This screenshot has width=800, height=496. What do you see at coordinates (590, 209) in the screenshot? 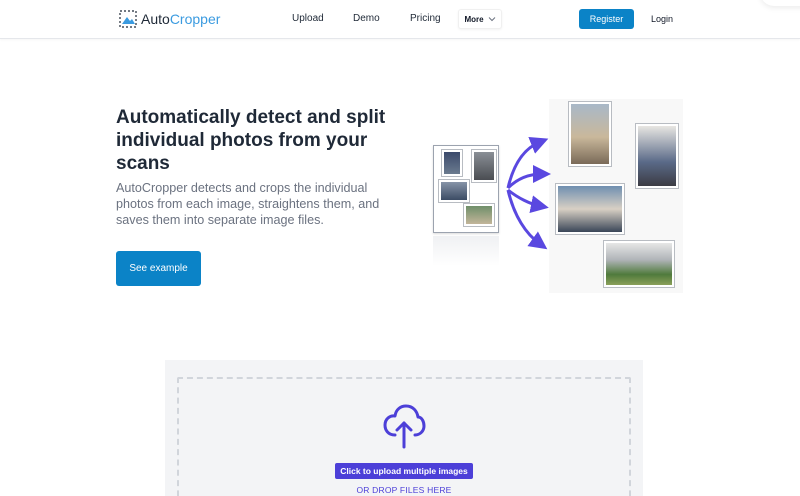
I see `output-photo-children-group` at bounding box center [590, 209].